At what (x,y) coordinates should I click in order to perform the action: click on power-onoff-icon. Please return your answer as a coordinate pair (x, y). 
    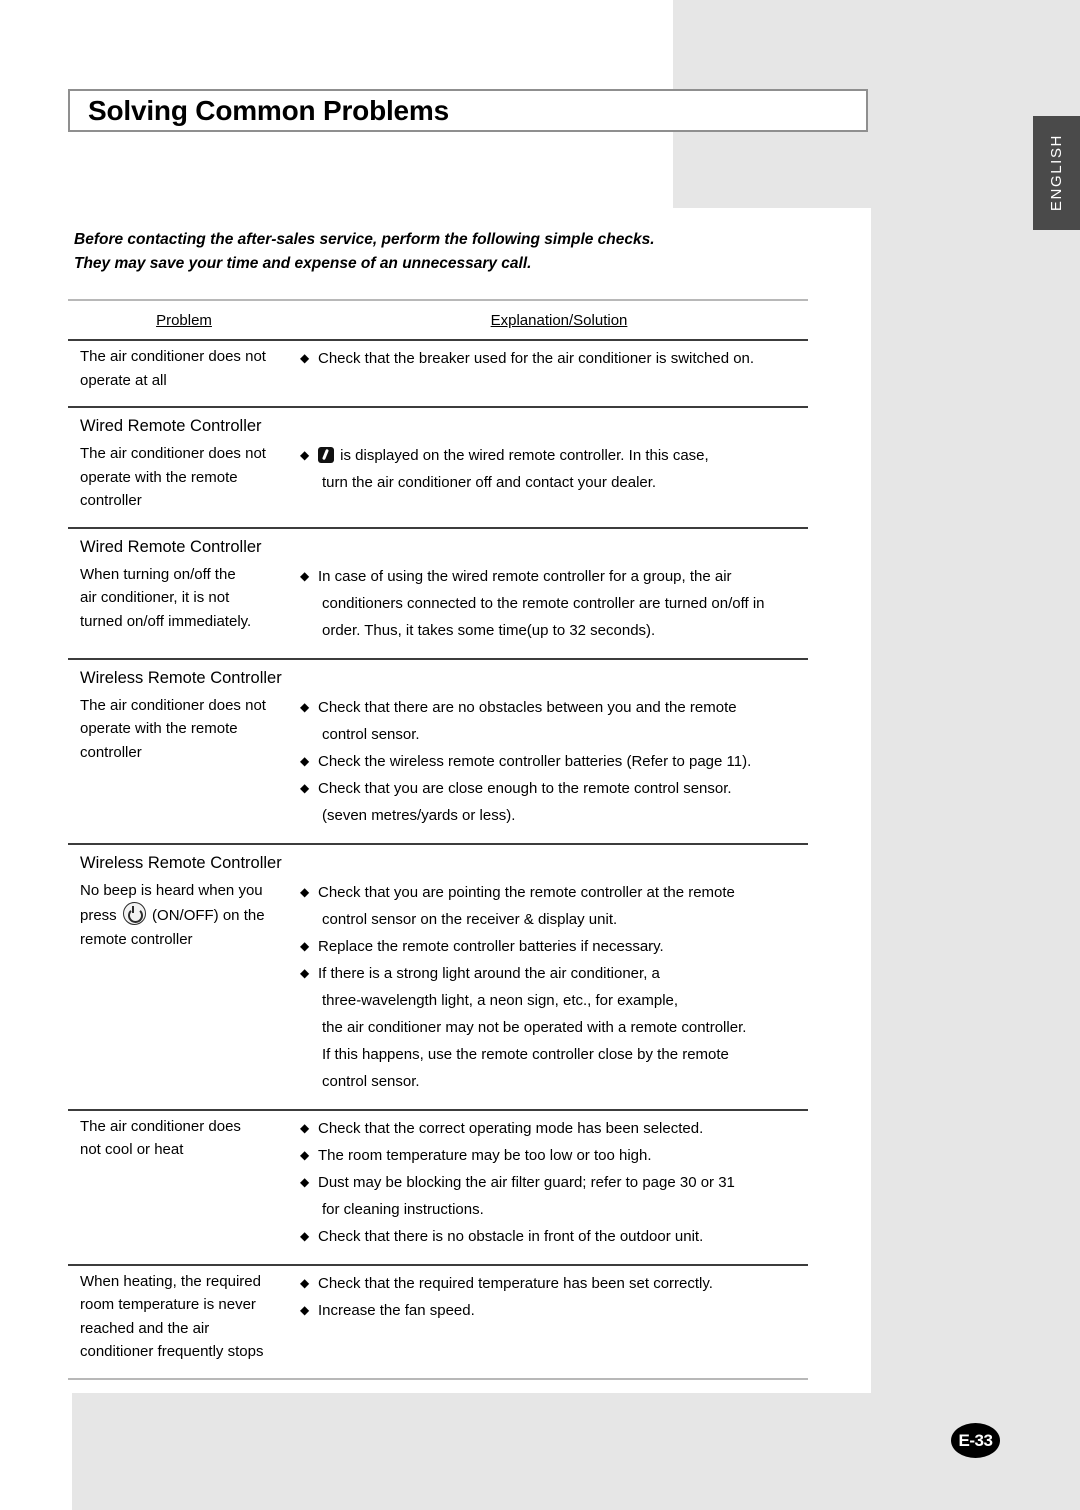
    Looking at the image, I should click on (134, 913).